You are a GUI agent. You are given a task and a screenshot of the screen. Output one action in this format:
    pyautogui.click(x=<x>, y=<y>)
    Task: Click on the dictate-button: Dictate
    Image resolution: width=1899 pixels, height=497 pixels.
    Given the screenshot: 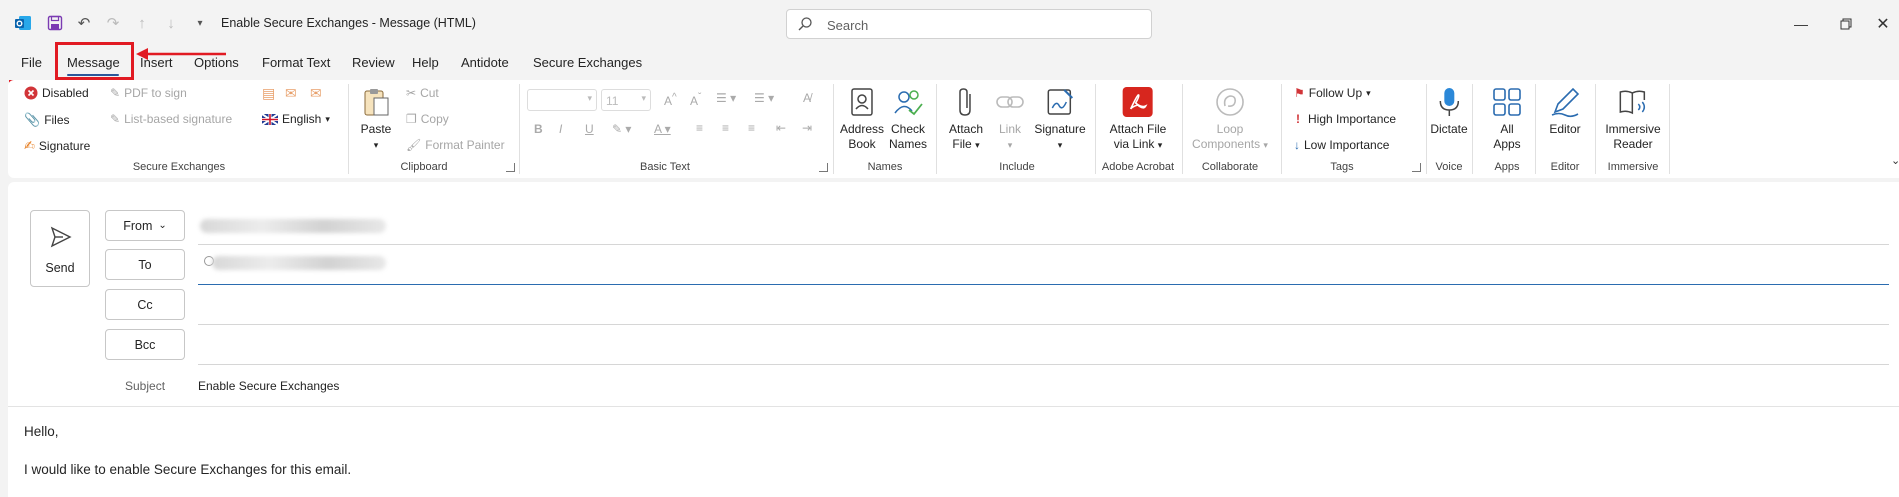 What is the action you would take?
    pyautogui.click(x=1449, y=111)
    